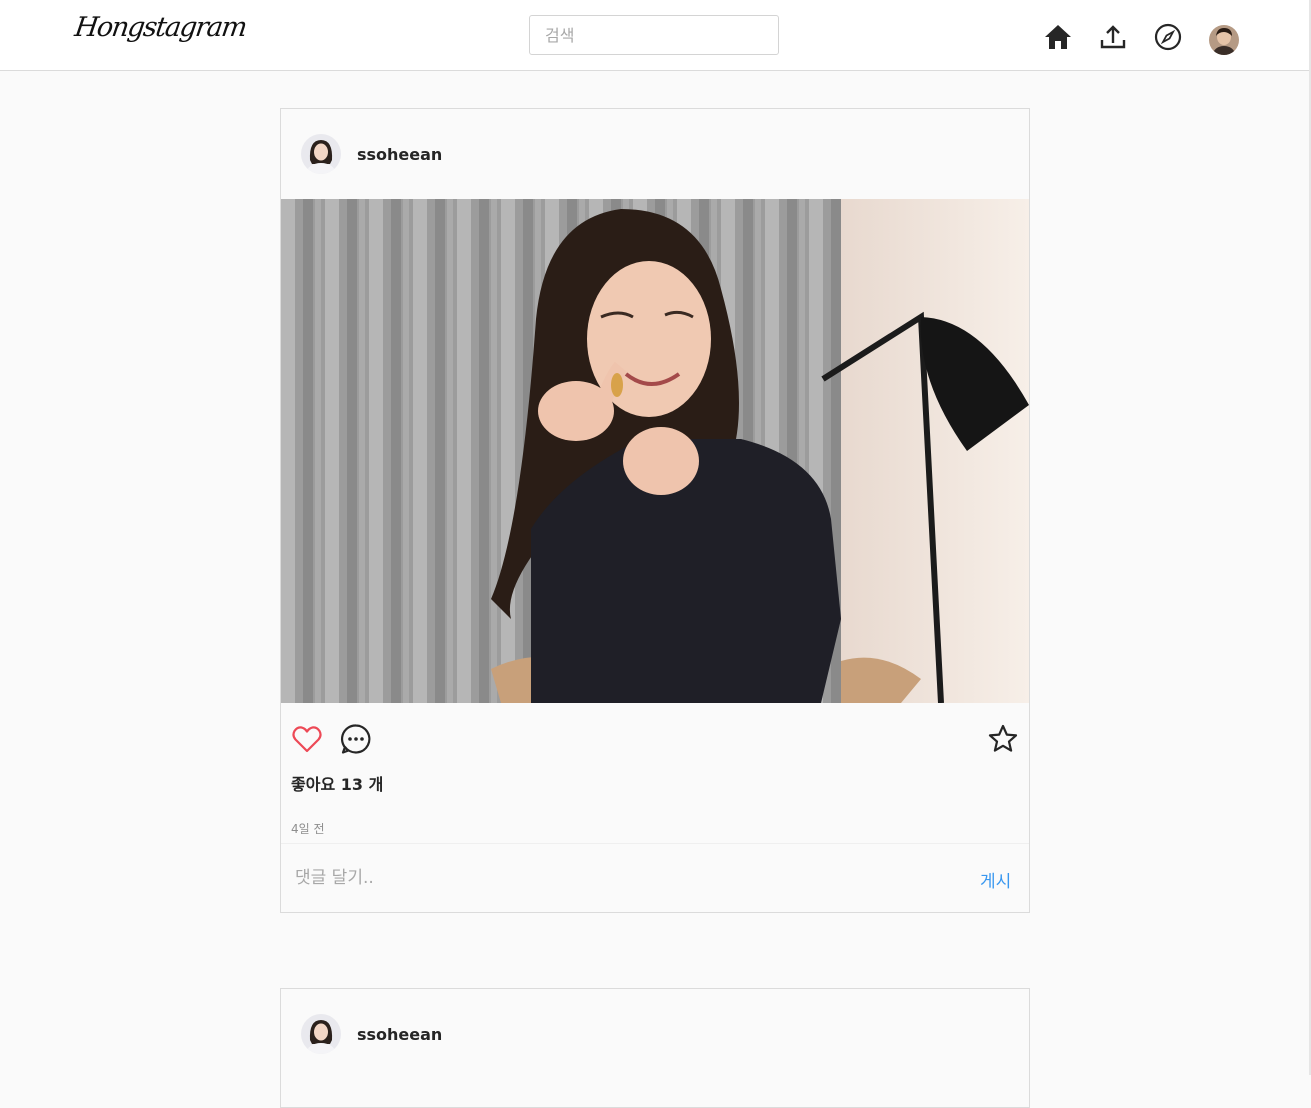 Image resolution: width=1311 pixels, height=1108 pixels. I want to click on home-icon, so click(1058, 37).